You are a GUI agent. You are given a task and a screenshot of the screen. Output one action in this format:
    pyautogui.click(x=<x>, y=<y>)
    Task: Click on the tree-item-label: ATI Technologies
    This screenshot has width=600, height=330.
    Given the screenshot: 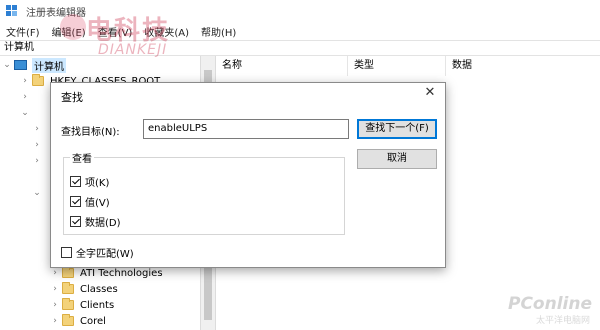 What is the action you would take?
    pyautogui.click(x=121, y=273)
    